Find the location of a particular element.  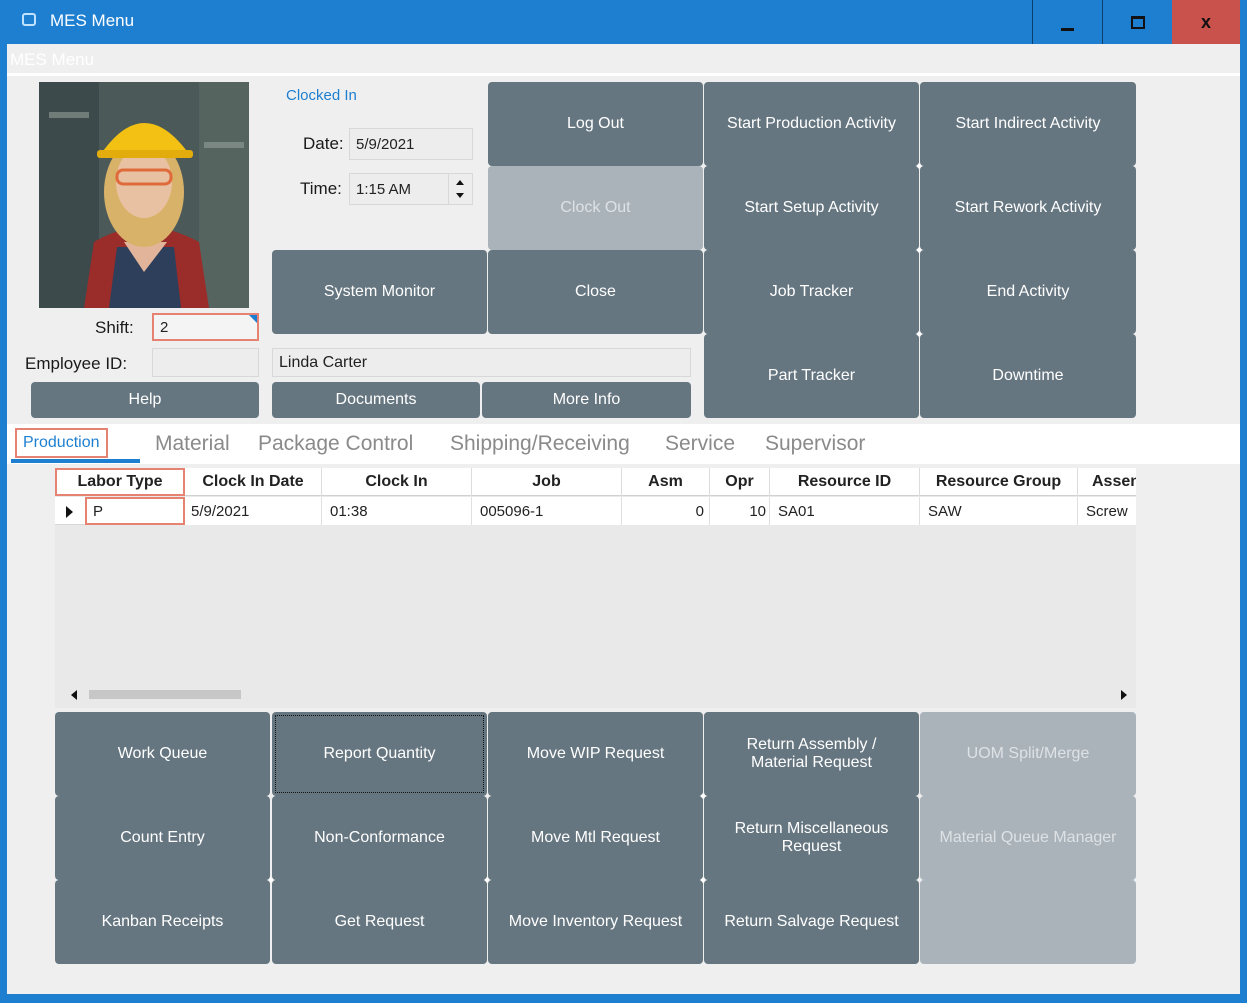

cell-resource-id: SA01 is located at coordinates (845, 511).